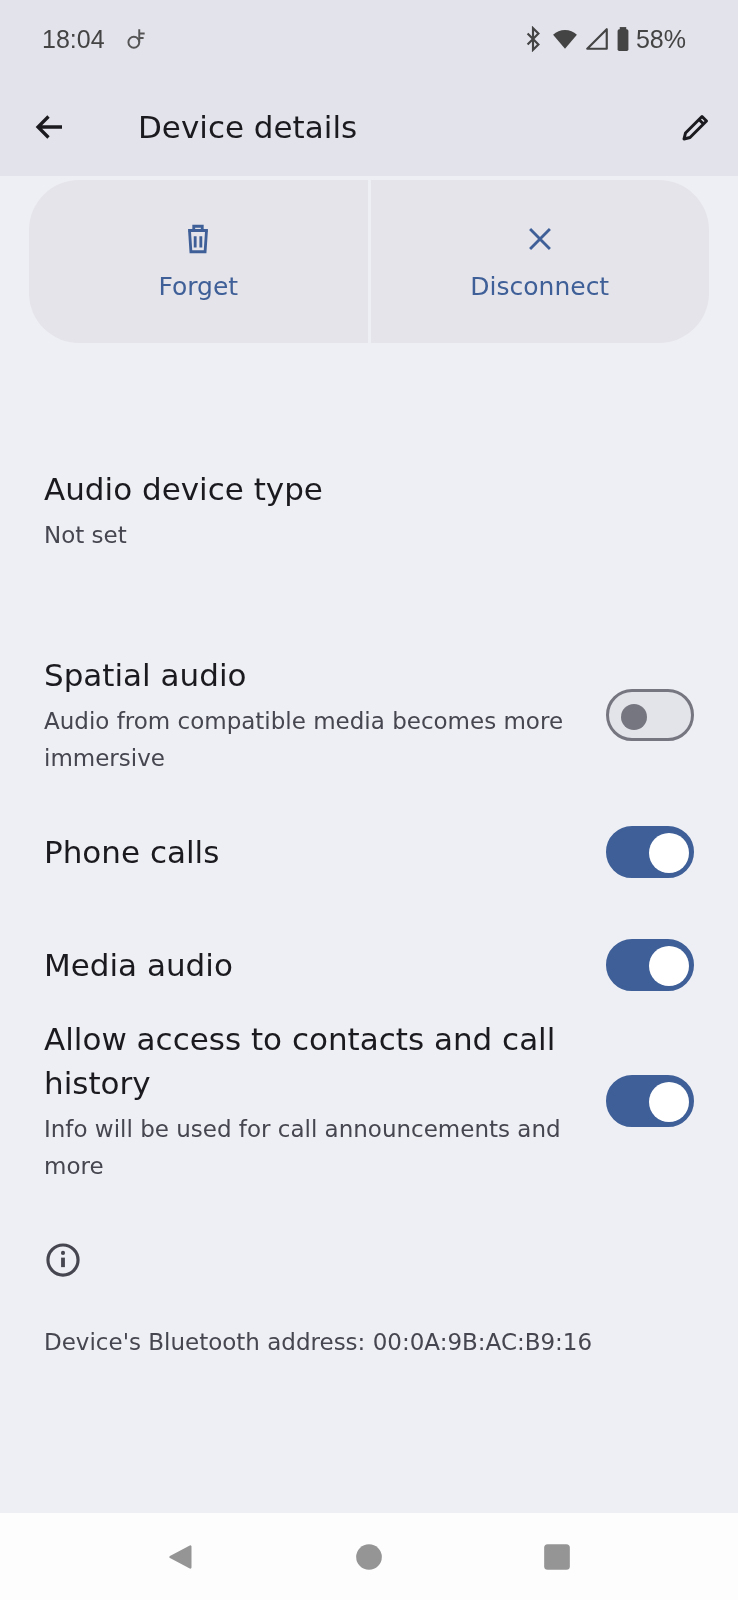 The width and height of the screenshot is (738, 1600). Describe the element at coordinates (622, 39) in the screenshot. I see `battery-icon` at that location.